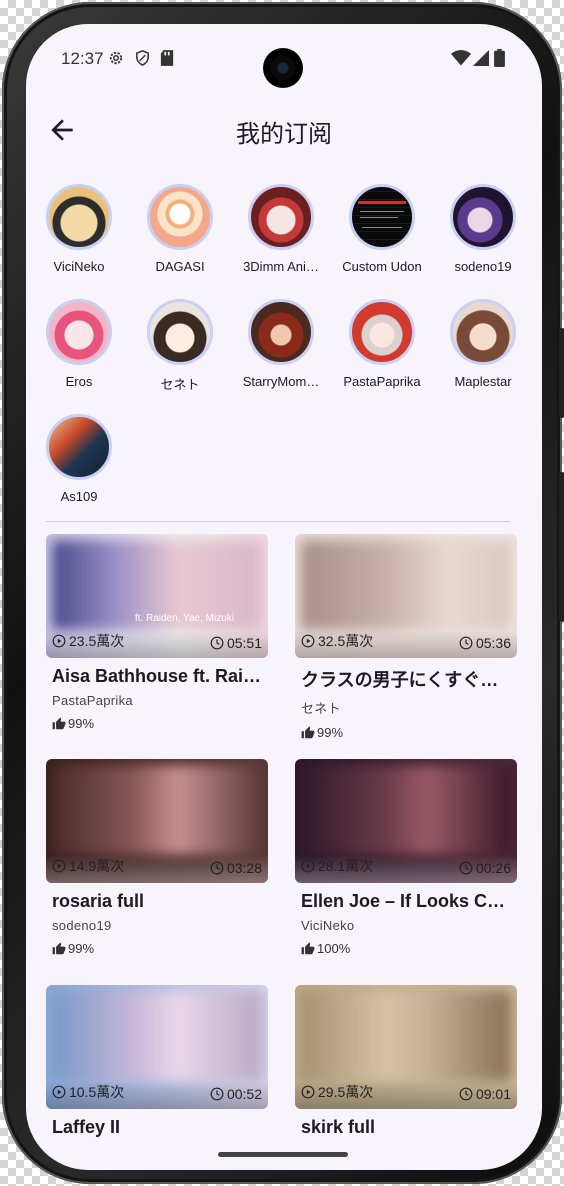 Image resolution: width=564 pixels, height=1186 pixels. I want to click on duration: 00:26, so click(485, 868).